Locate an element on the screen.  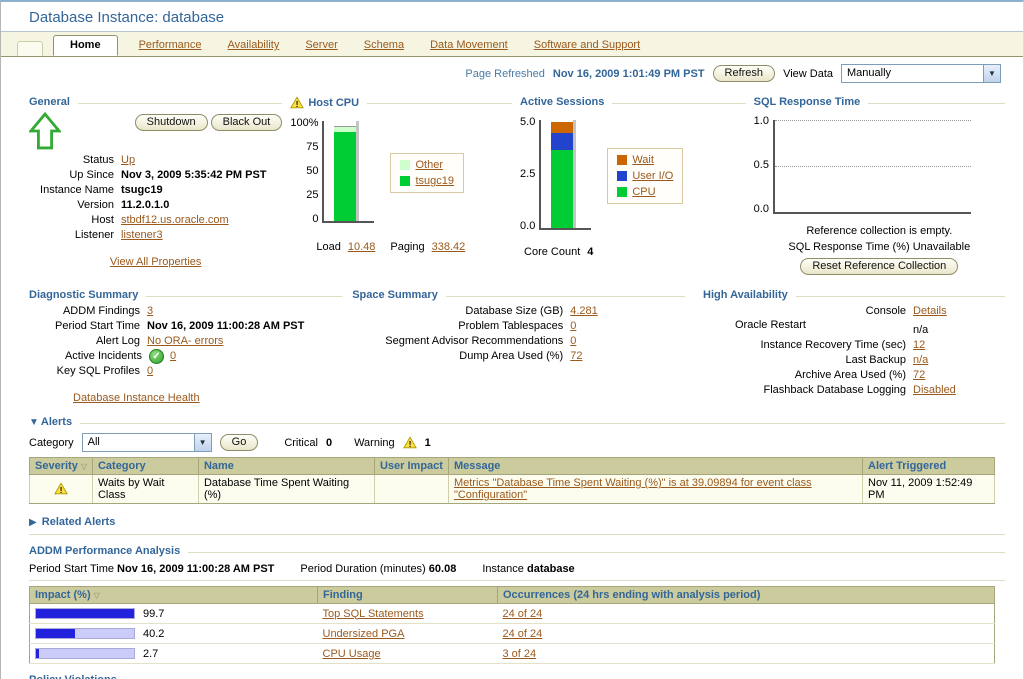
impact-value: 40.2 is located at coordinates (154, 633).